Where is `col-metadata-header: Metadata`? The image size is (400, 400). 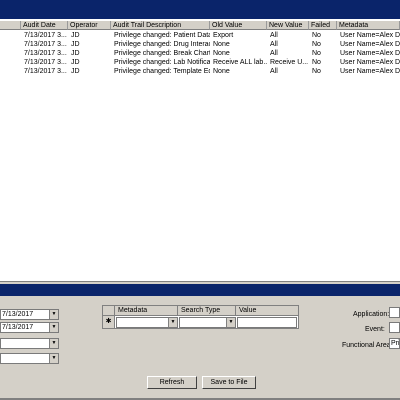 col-metadata-header: Metadata is located at coordinates (146, 311).